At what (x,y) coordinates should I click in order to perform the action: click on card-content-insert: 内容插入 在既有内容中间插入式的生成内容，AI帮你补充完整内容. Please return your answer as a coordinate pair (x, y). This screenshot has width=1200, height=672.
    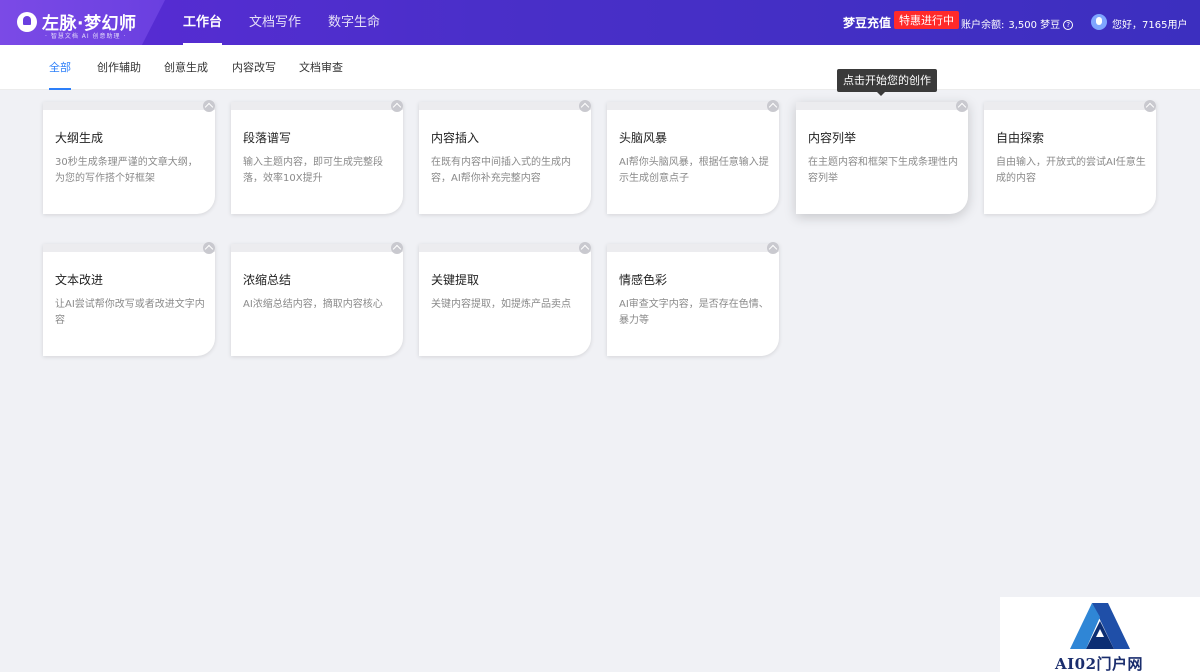
    Looking at the image, I should click on (505, 157).